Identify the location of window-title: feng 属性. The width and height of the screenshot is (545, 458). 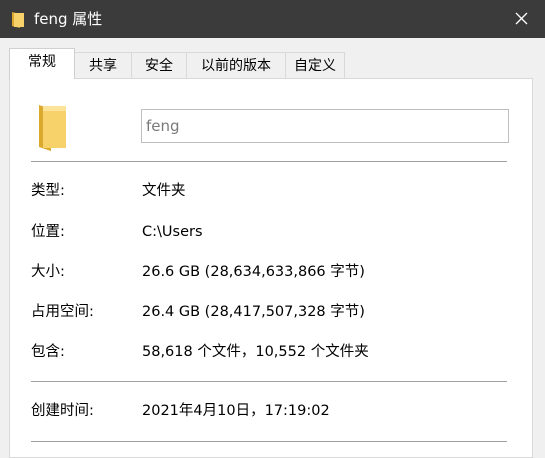
(68, 19).